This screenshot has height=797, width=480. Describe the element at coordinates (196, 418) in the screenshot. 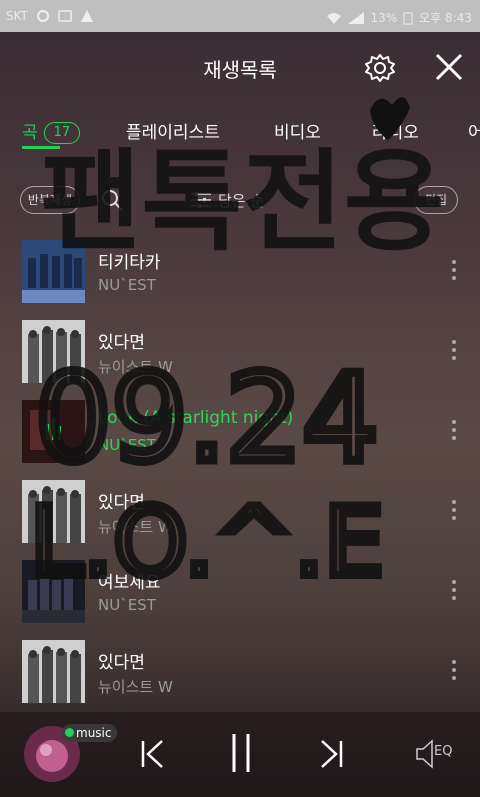

I see `song-title: Look (A starlight night)` at that location.